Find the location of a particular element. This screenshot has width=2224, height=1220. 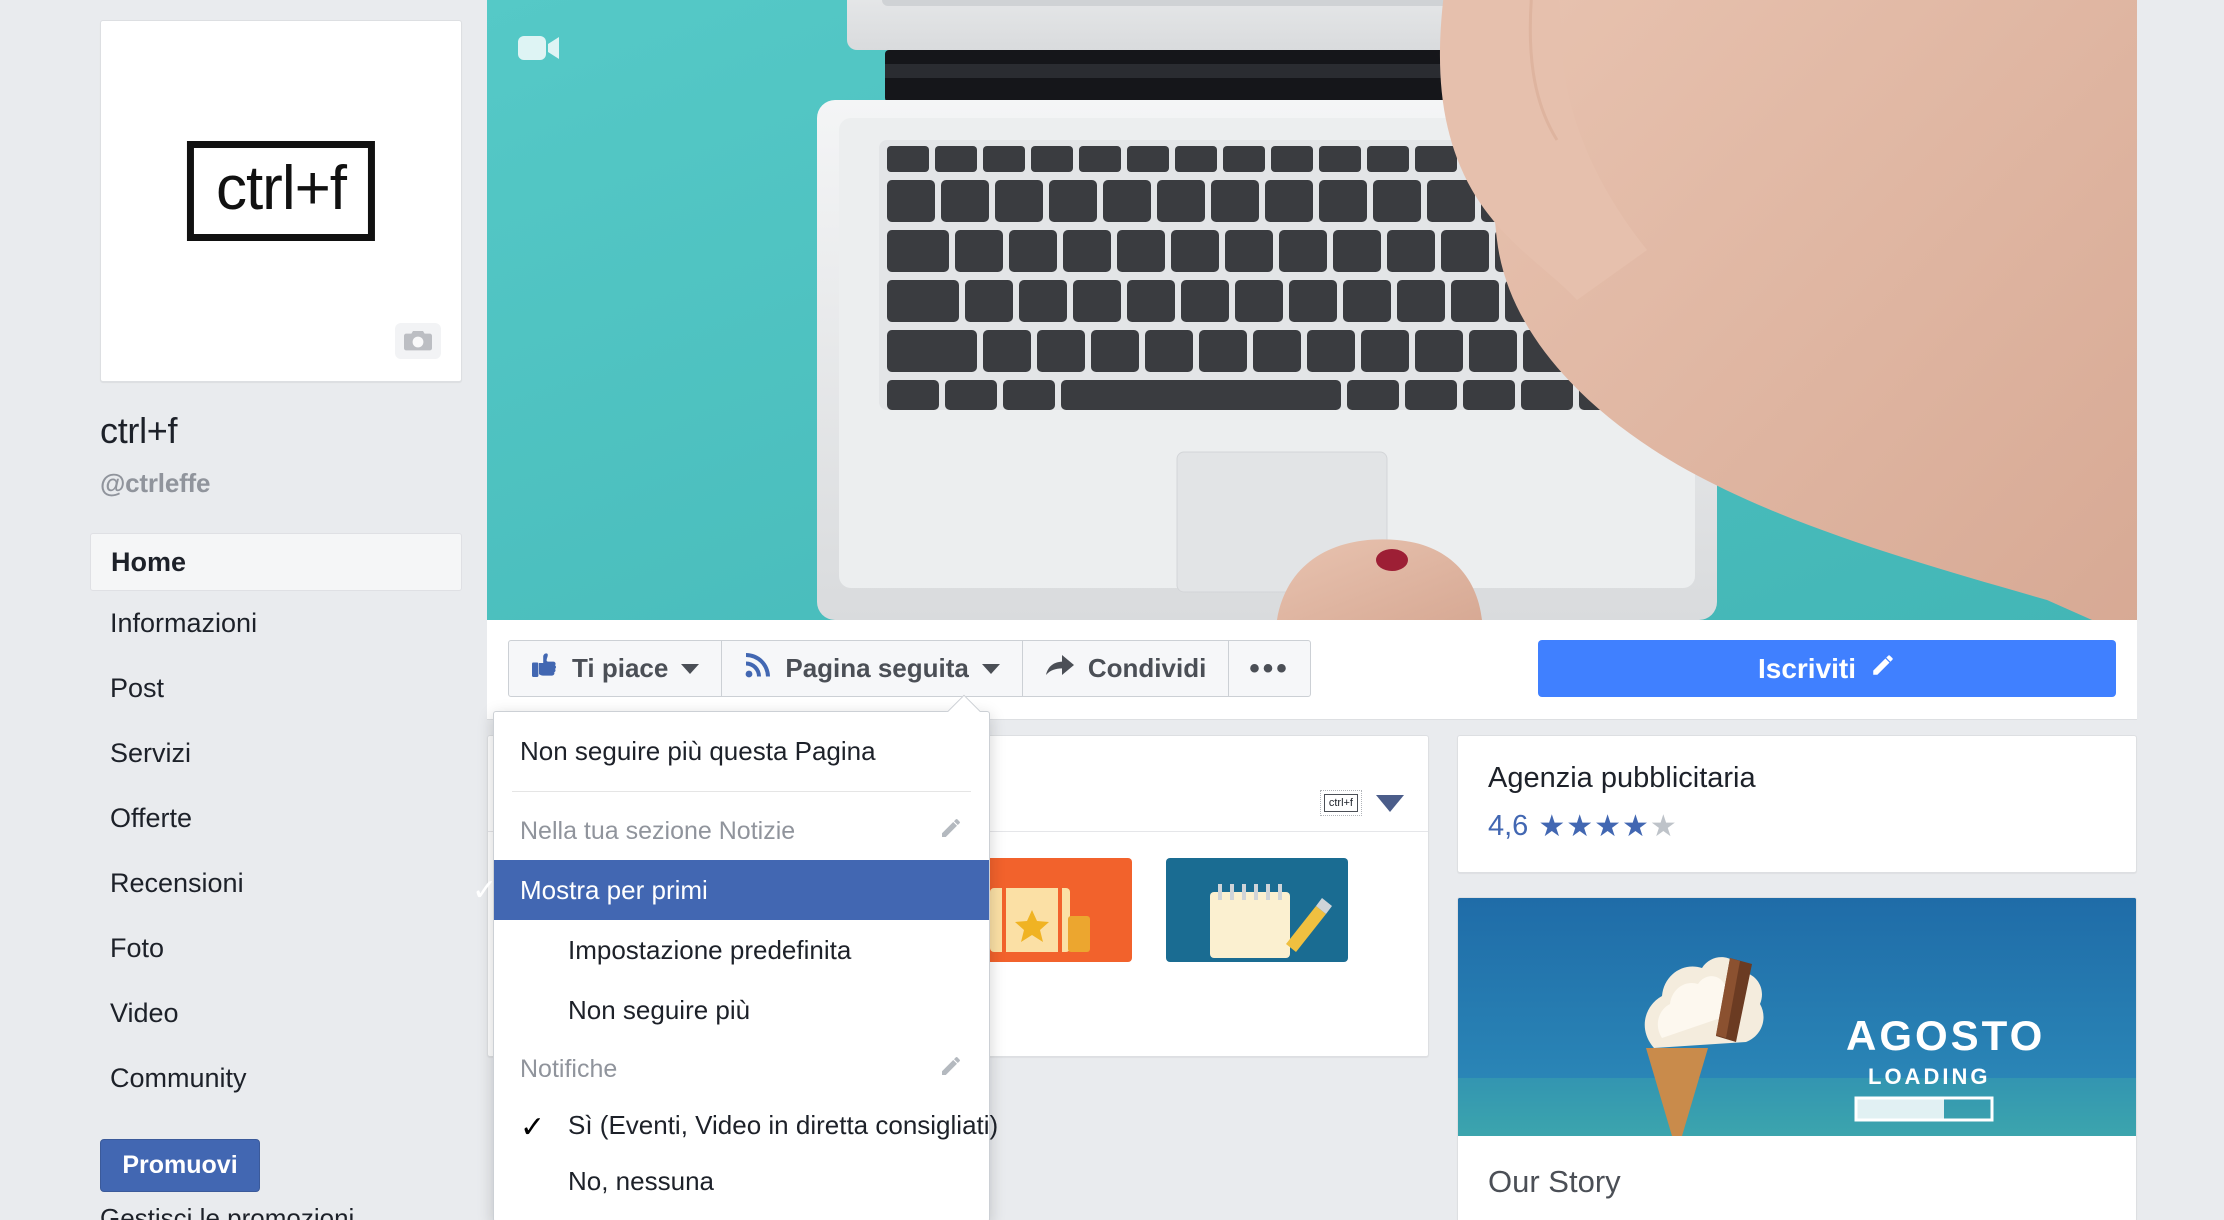

menu-item-label: Non seguire più is located at coordinates (659, 1009).